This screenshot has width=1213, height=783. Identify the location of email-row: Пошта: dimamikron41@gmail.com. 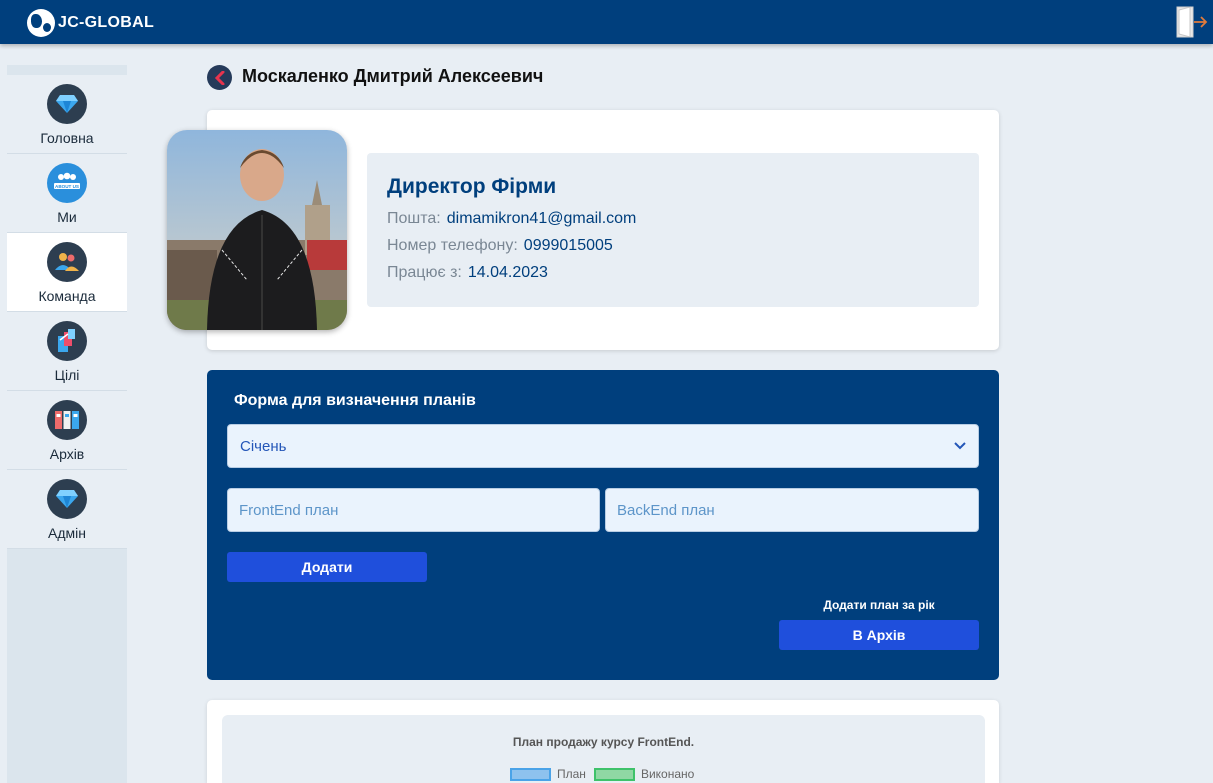
(673, 218).